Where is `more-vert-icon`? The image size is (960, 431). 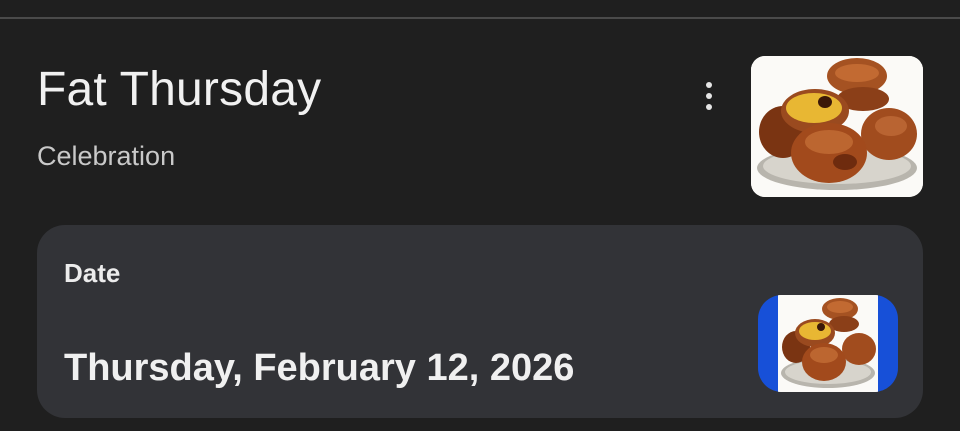 more-vert-icon is located at coordinates (709, 96).